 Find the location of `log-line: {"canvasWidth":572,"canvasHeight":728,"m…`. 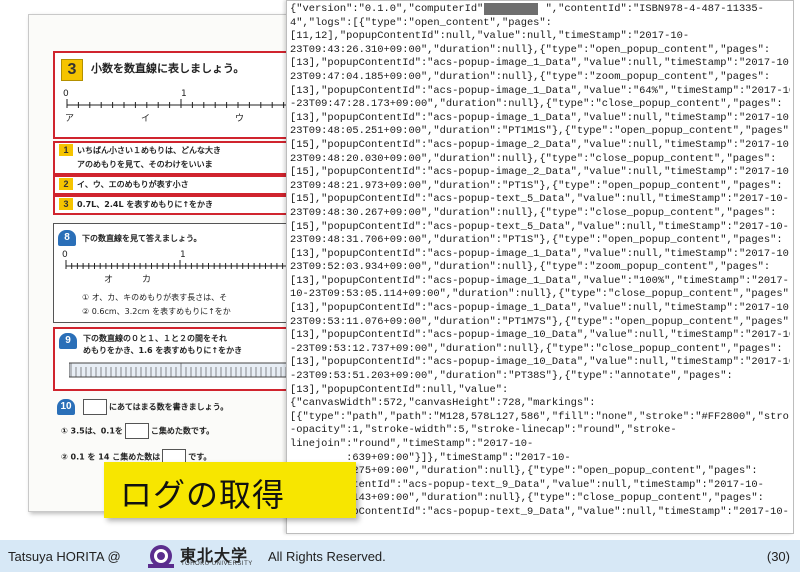

log-line: {"canvasWidth":572,"canvasHeight":728,"m… is located at coordinates (443, 403).